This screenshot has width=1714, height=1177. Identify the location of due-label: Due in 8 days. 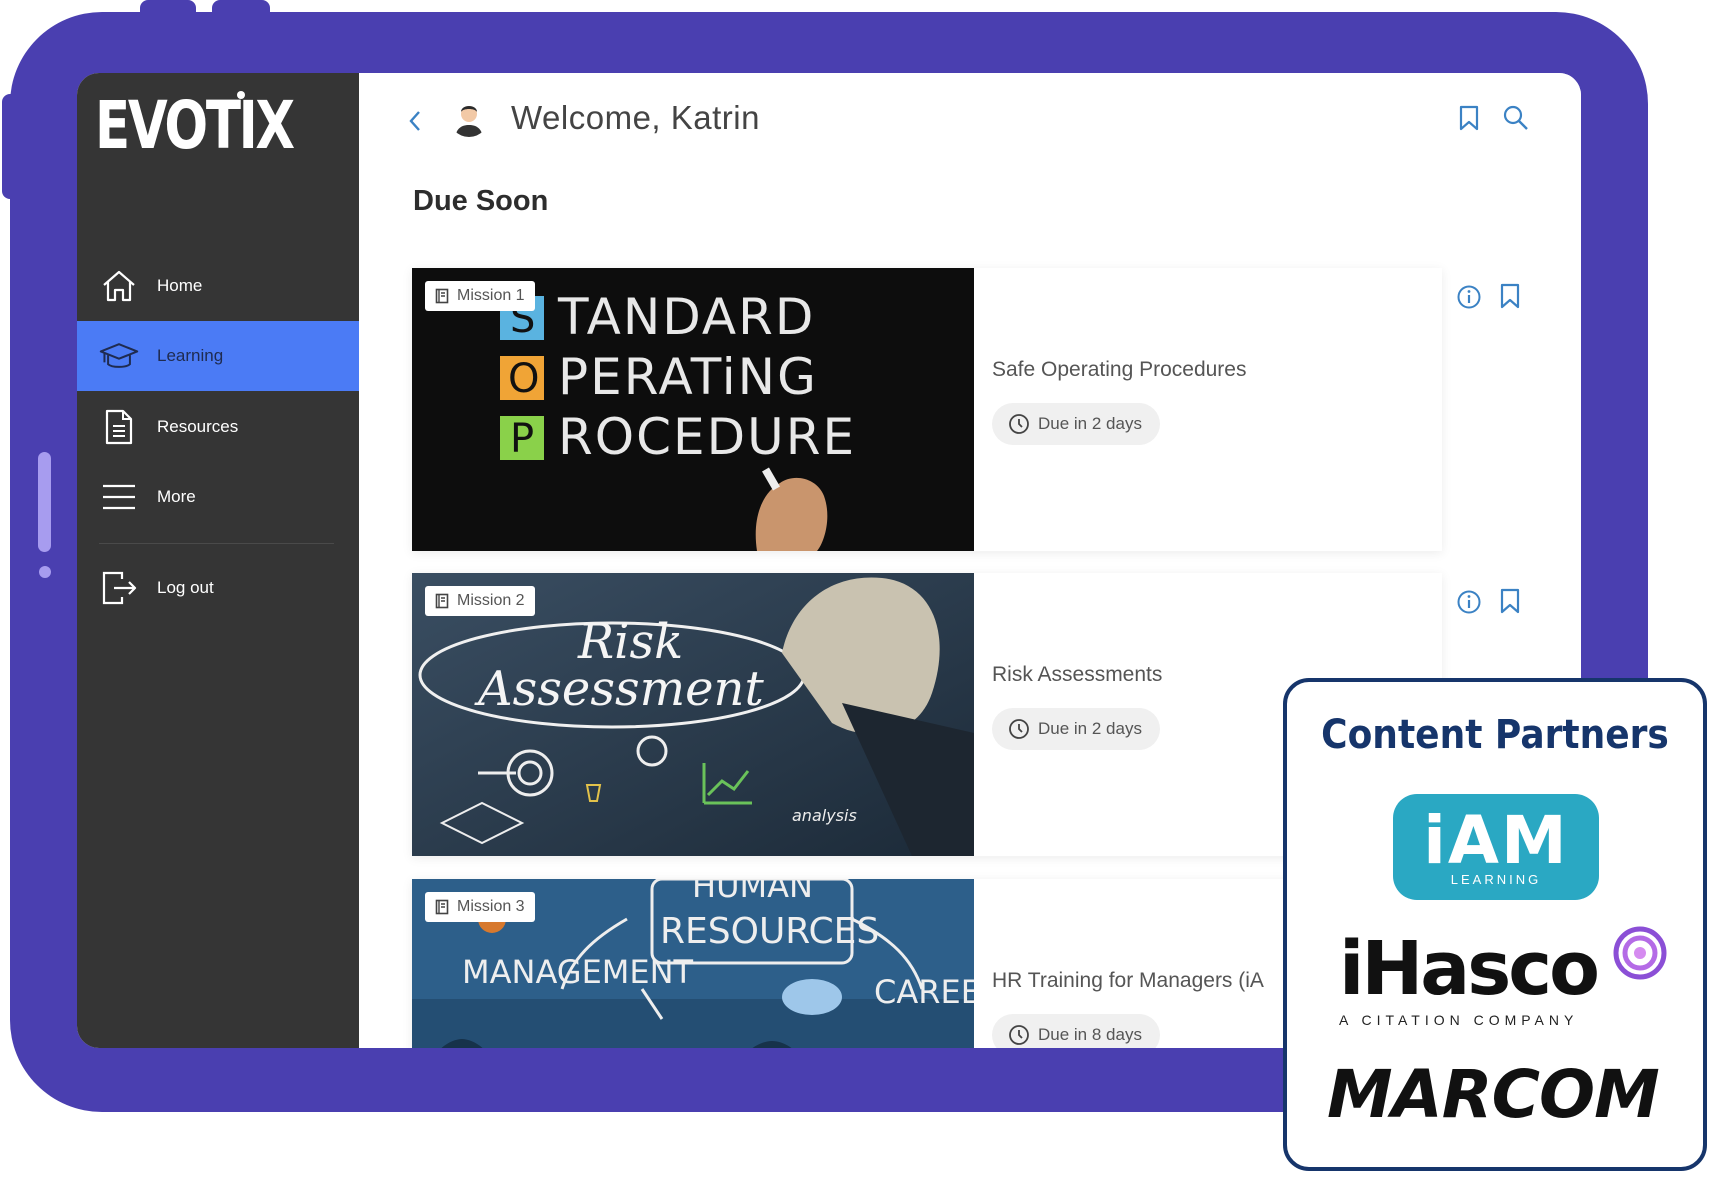
(1090, 1034).